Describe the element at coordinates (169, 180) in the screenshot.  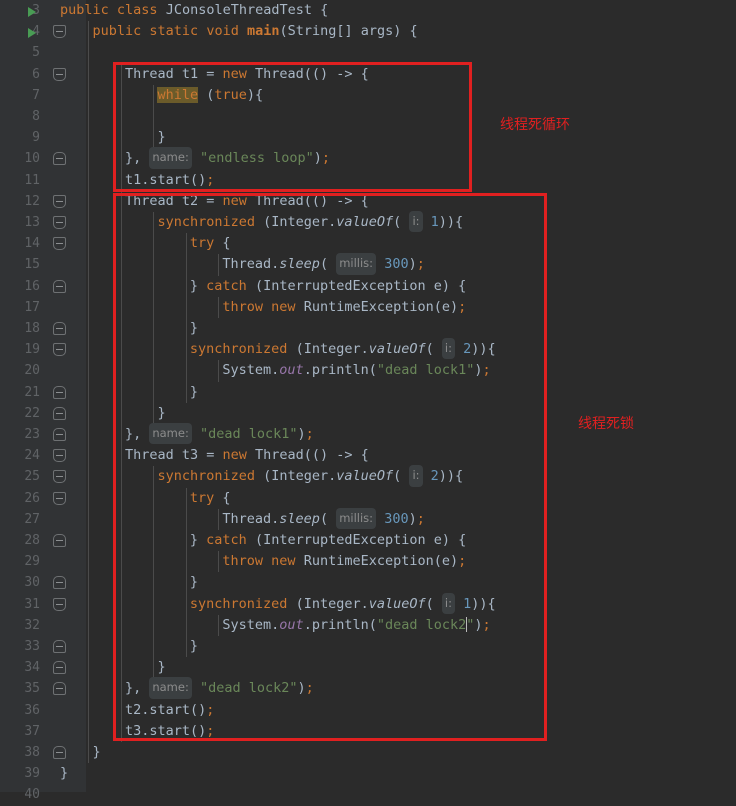
I see `code-line: t1.start();` at that location.